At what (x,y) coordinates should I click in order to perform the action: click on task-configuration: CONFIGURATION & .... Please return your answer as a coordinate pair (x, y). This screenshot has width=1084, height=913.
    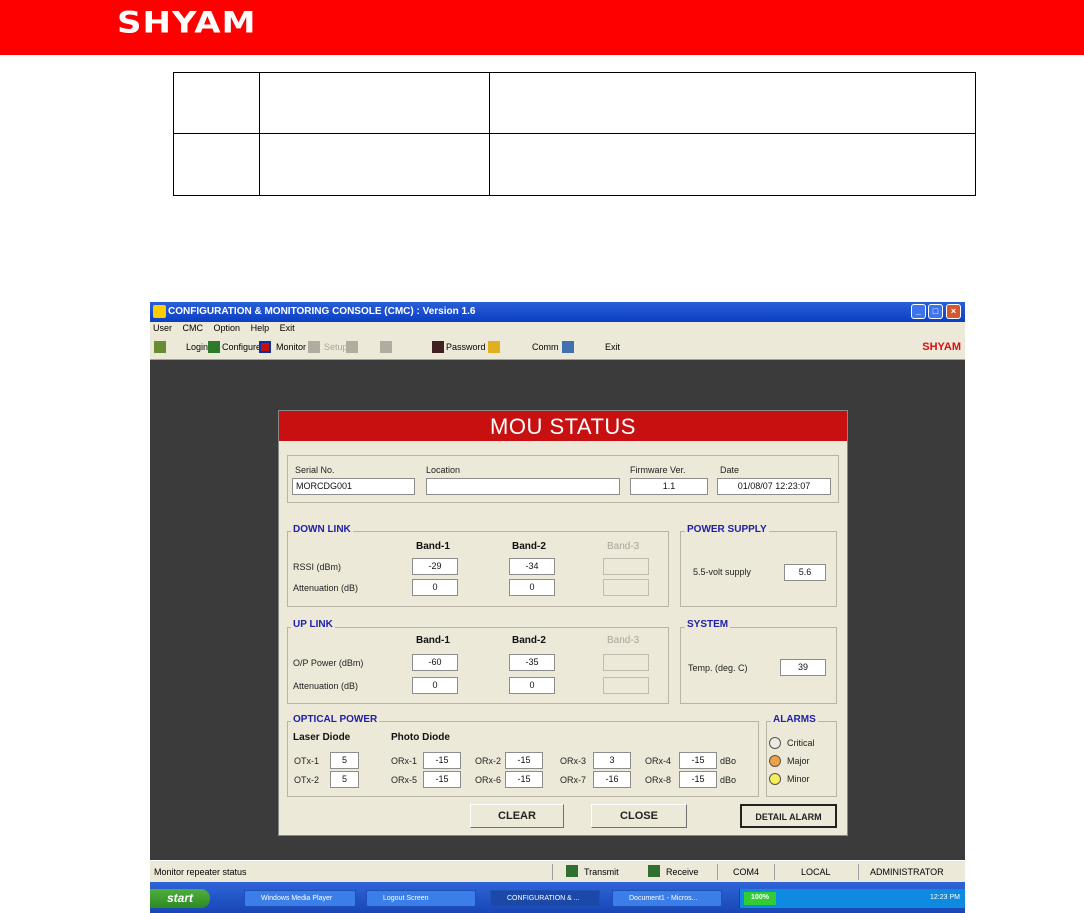
    Looking at the image, I should click on (545, 898).